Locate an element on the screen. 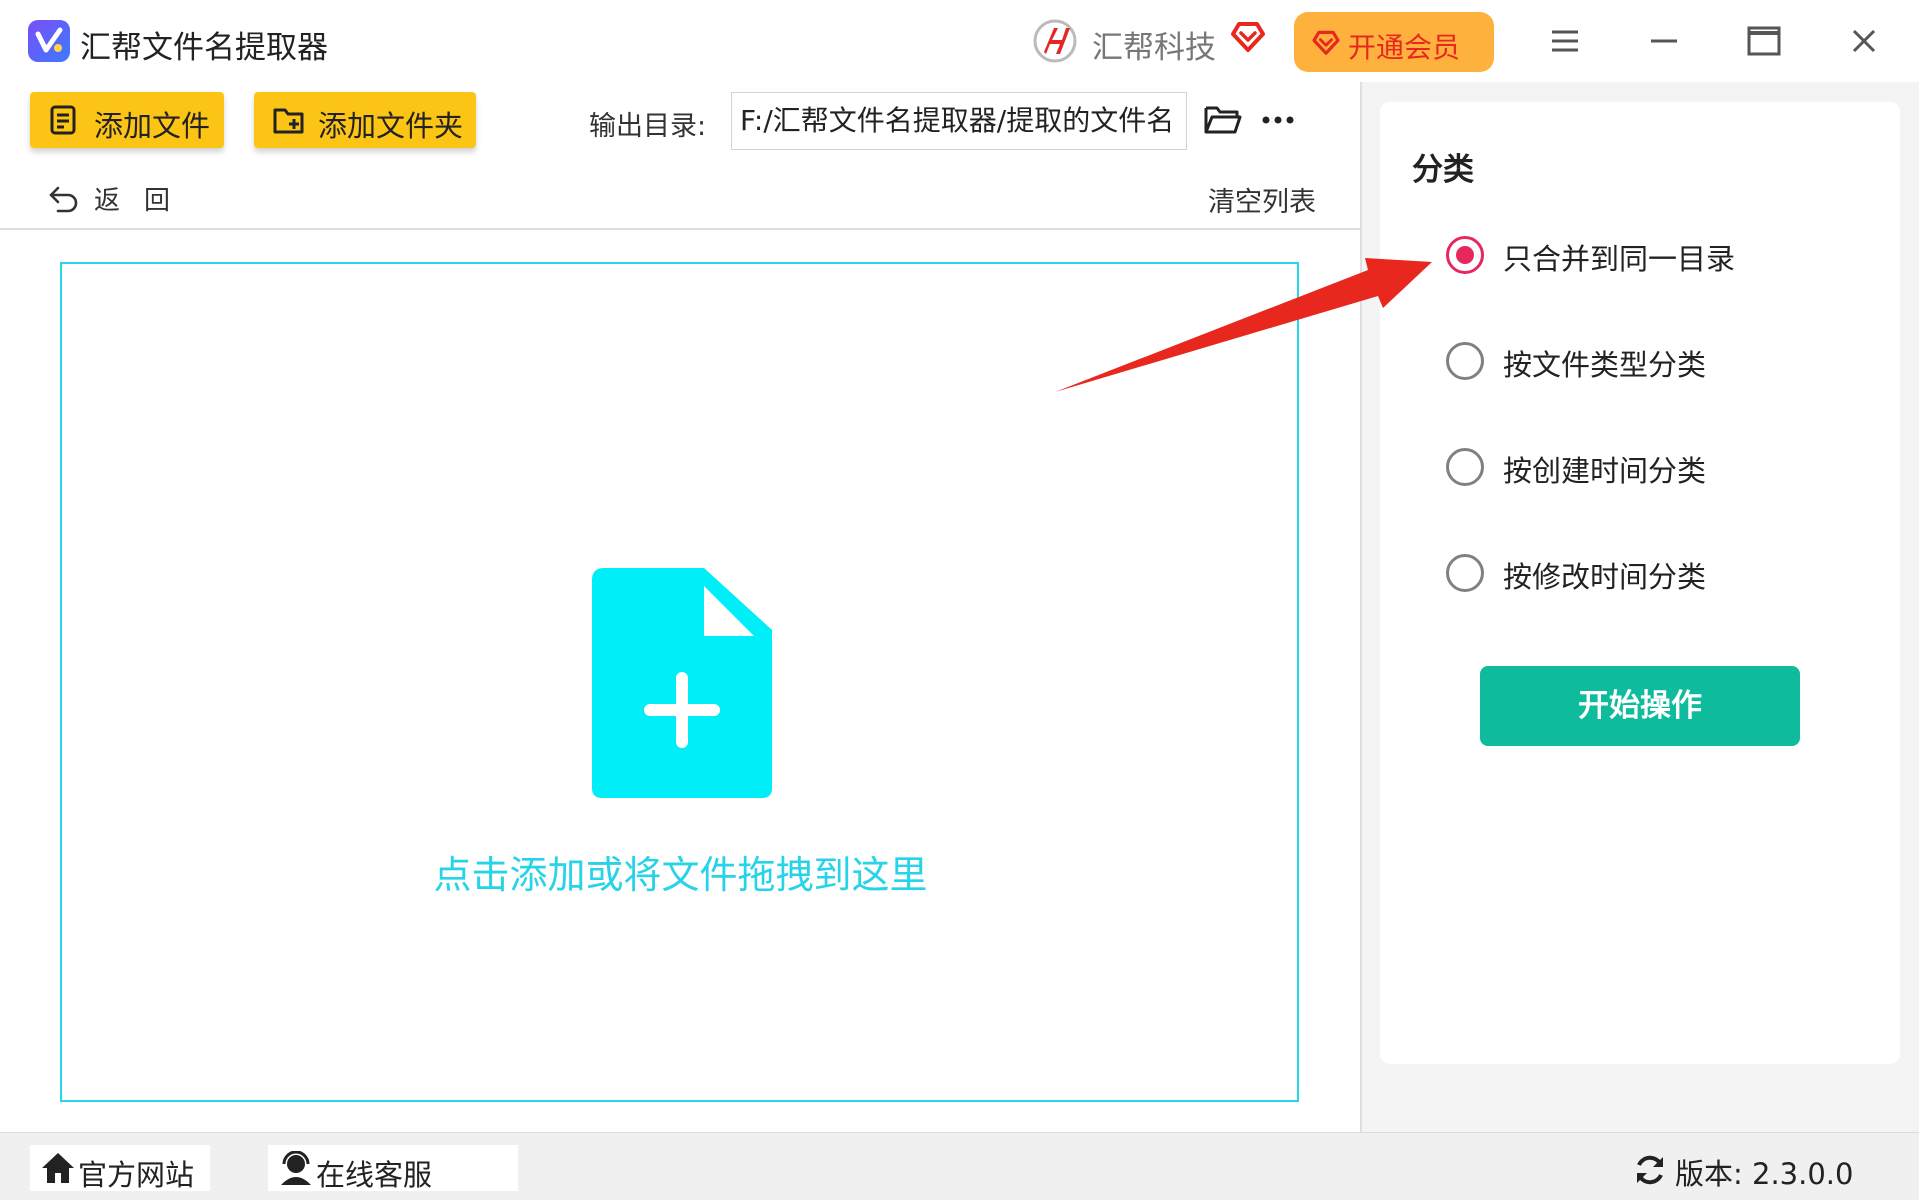  app-title: 汇帮文件名提取器 is located at coordinates (204, 48).